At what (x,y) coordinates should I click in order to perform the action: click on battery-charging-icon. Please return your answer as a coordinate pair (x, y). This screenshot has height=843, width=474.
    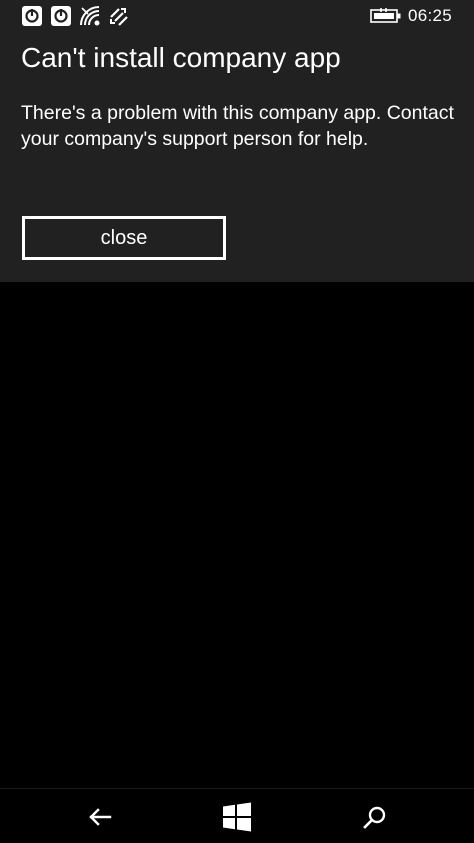
    Looking at the image, I should click on (386, 16).